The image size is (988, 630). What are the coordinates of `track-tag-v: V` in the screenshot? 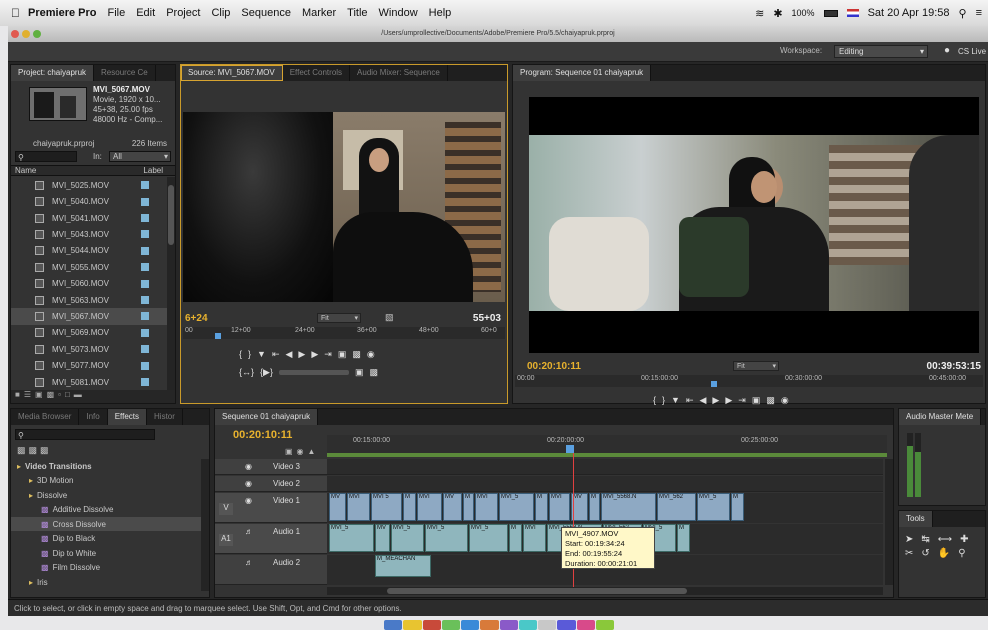 It's located at (226, 509).